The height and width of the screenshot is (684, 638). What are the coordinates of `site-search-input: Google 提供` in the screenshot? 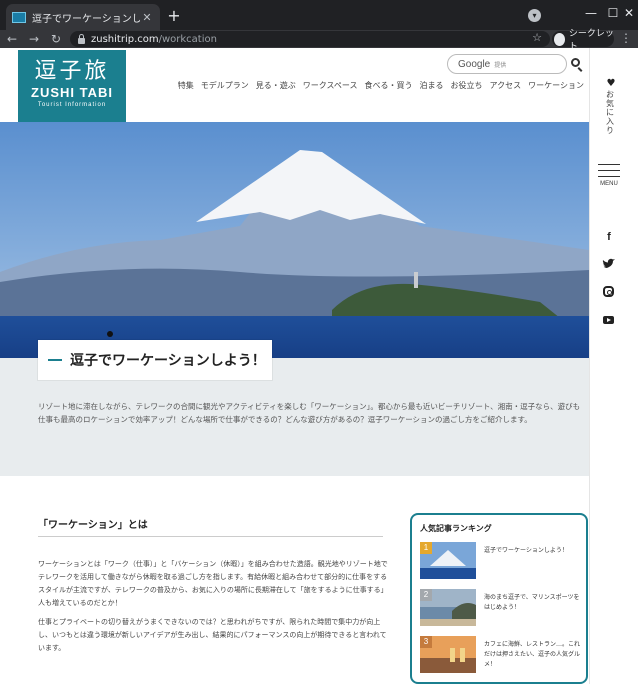 It's located at (507, 64).